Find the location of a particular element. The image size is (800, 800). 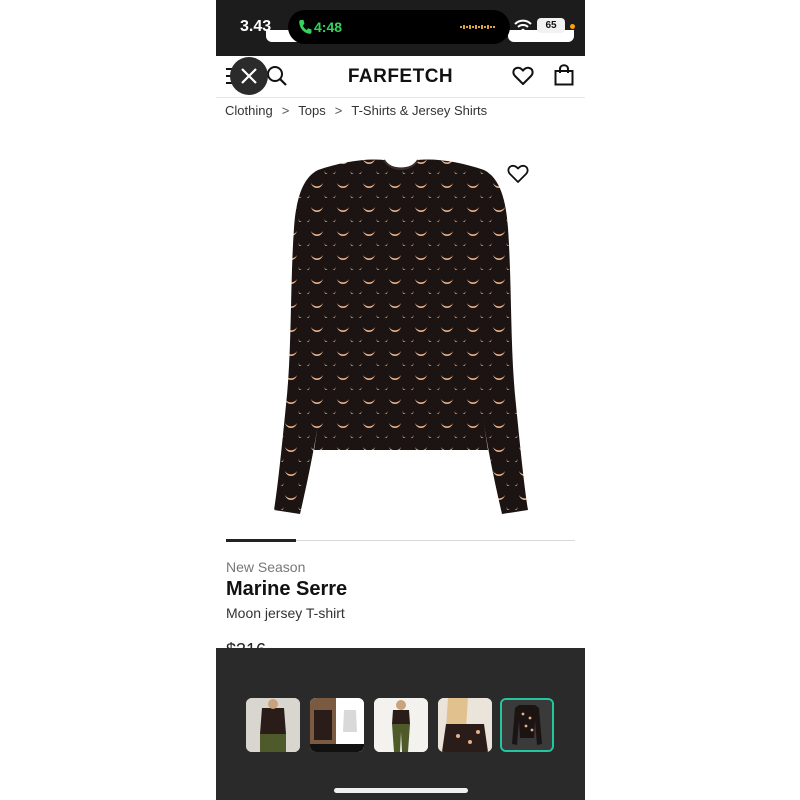

dynamic-island: 4:48 is located at coordinates (399, 27).